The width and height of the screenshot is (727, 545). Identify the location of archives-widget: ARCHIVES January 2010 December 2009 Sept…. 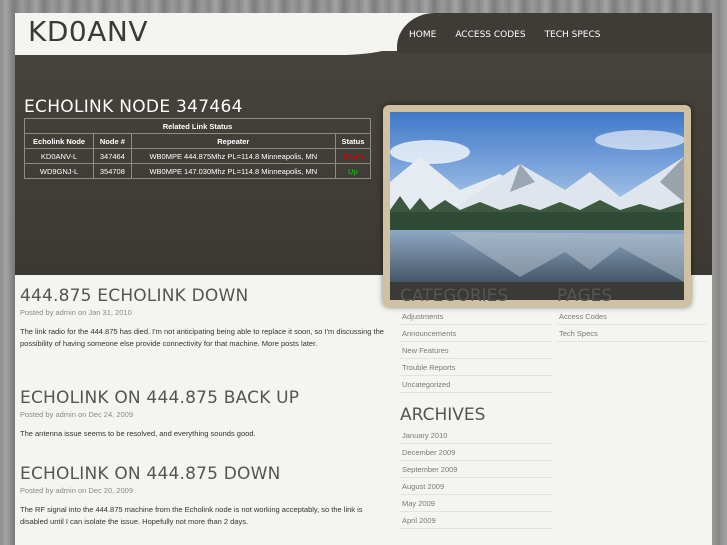
(476, 467).